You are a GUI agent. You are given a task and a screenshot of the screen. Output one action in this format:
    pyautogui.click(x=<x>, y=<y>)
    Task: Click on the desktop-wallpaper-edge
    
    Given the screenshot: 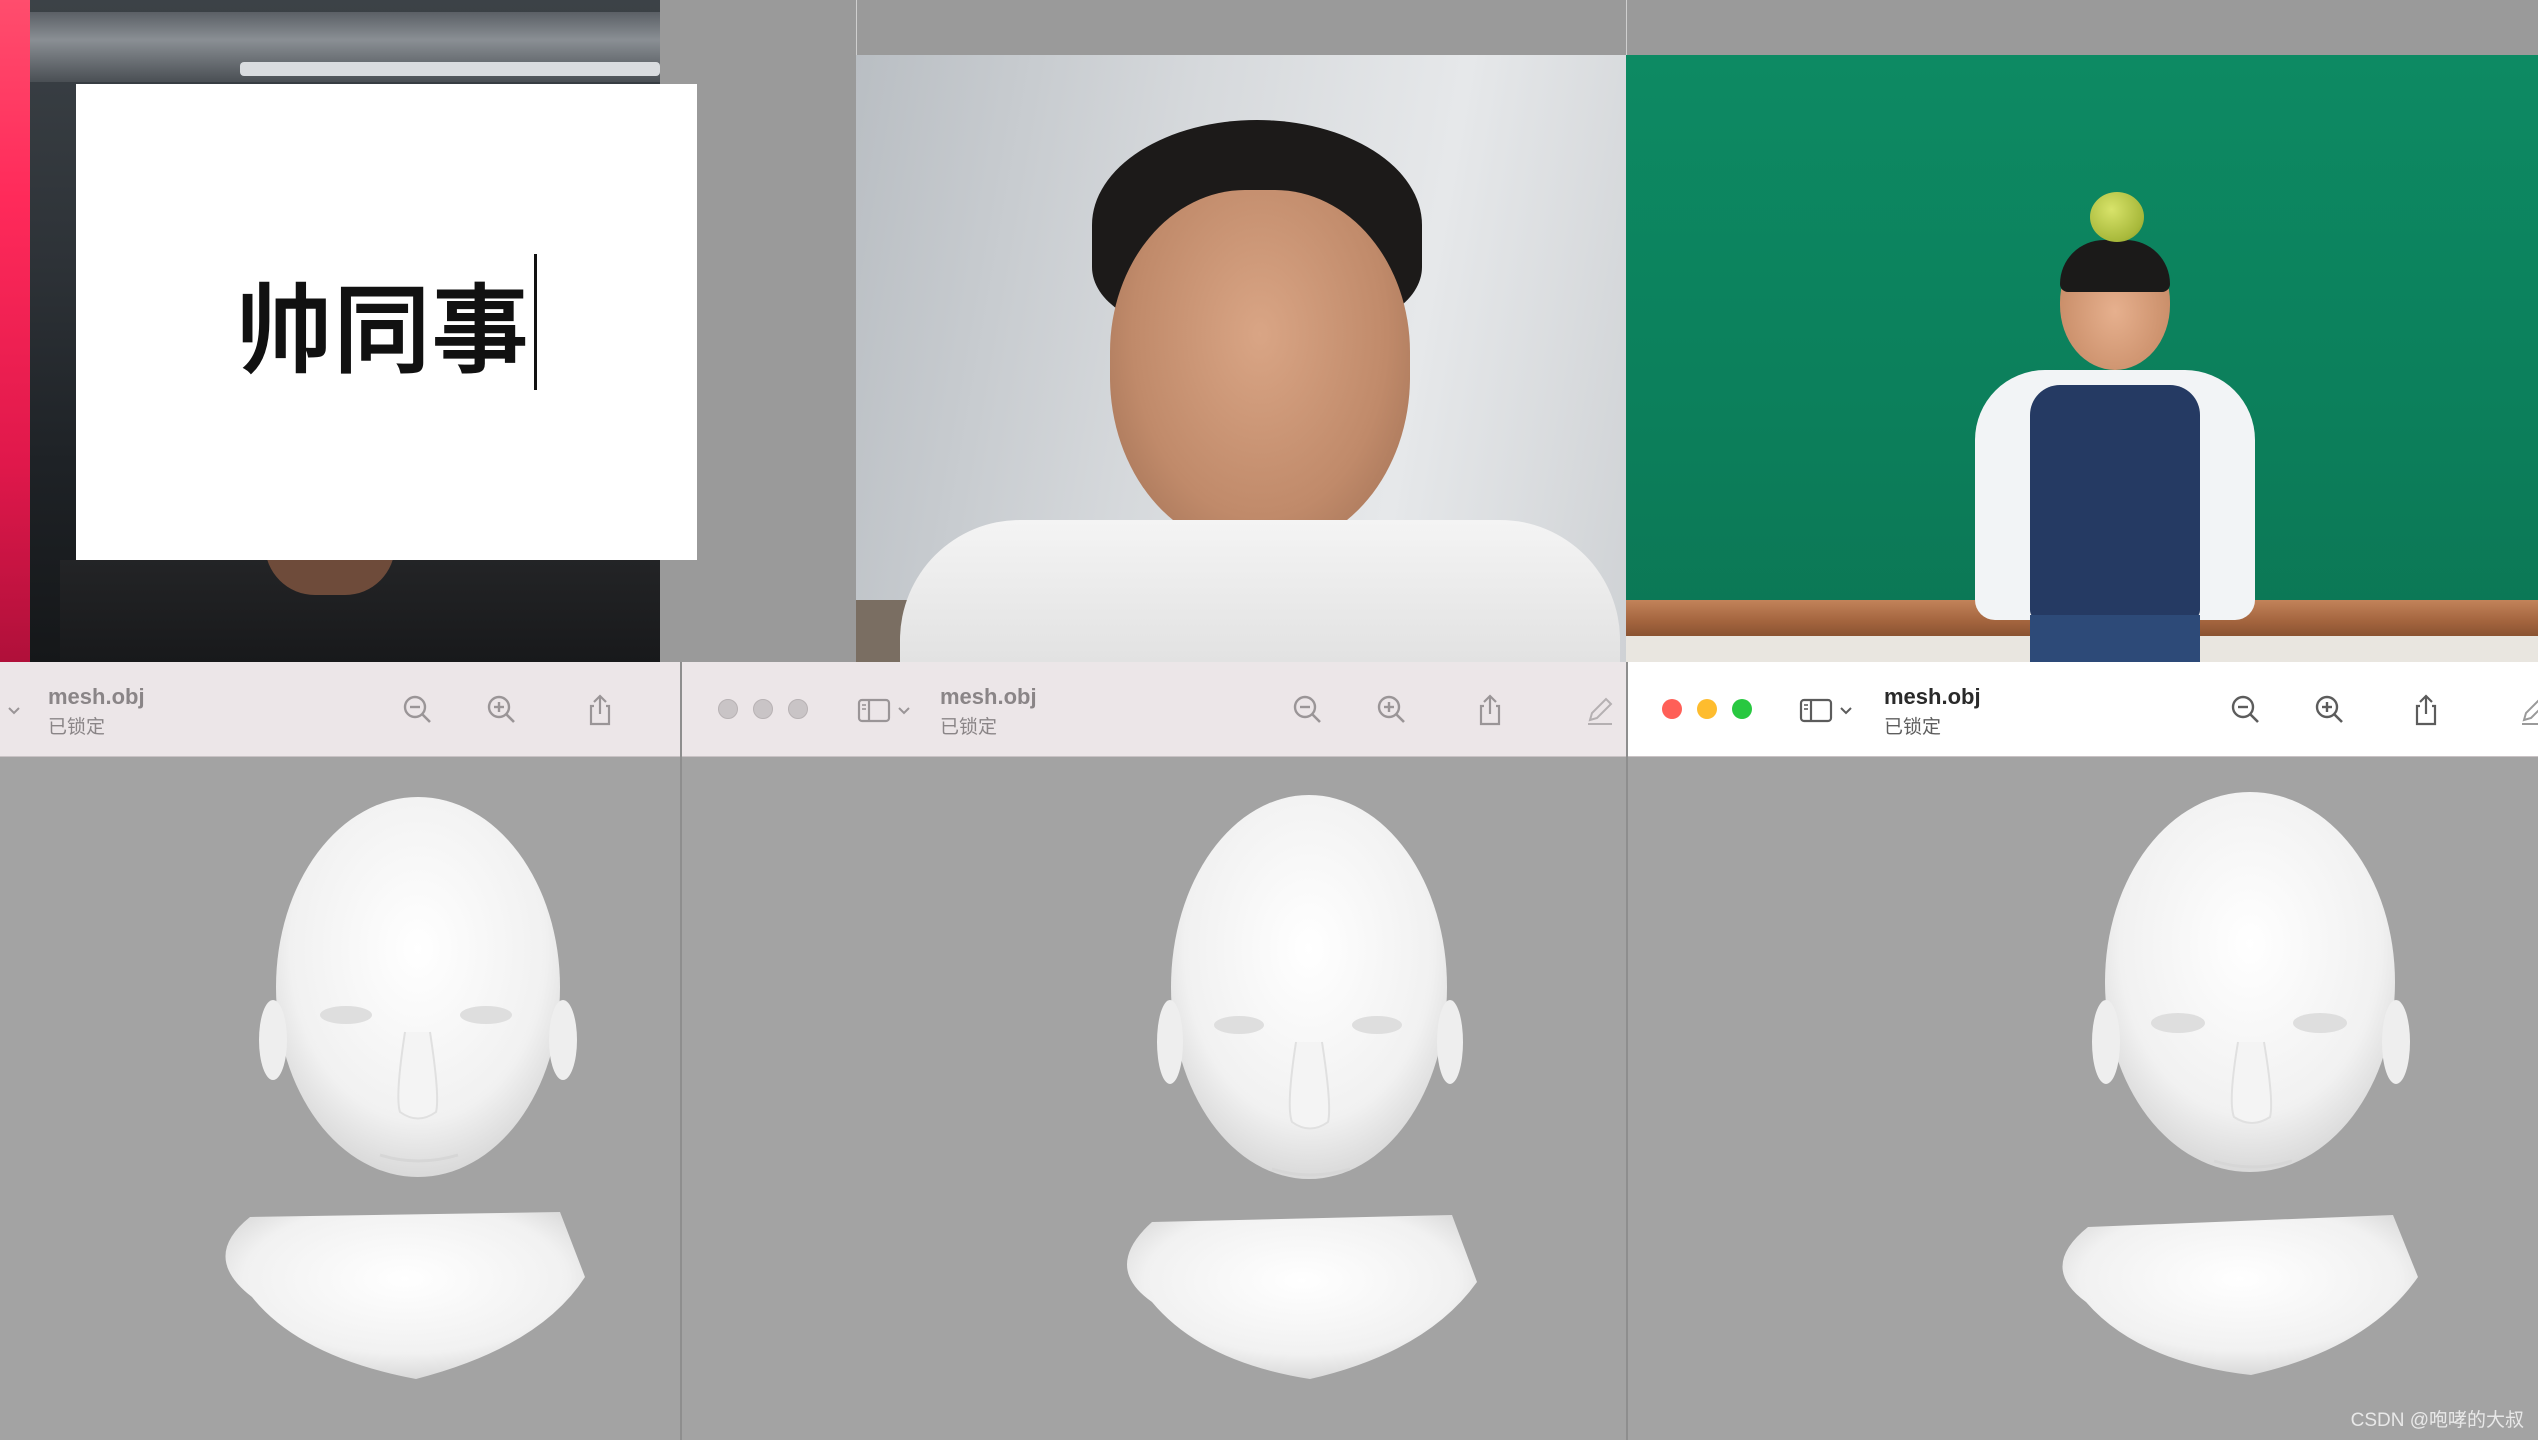 What is the action you would take?
    pyautogui.click(x=15, y=331)
    